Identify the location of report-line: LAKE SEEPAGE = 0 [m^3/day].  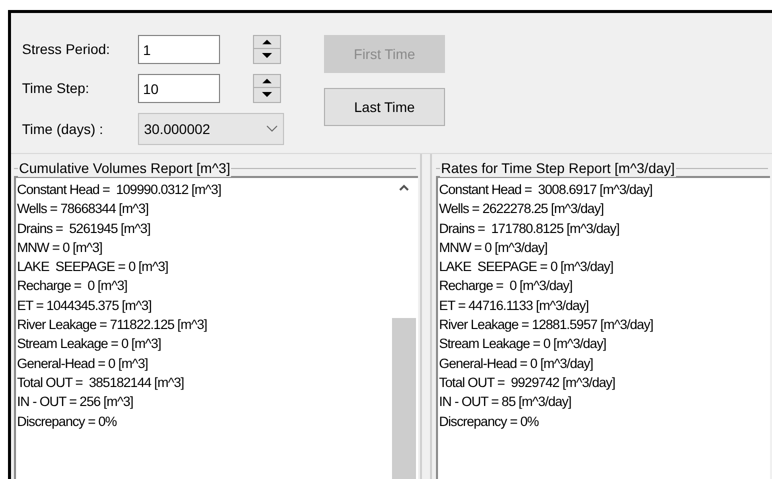
(526, 267).